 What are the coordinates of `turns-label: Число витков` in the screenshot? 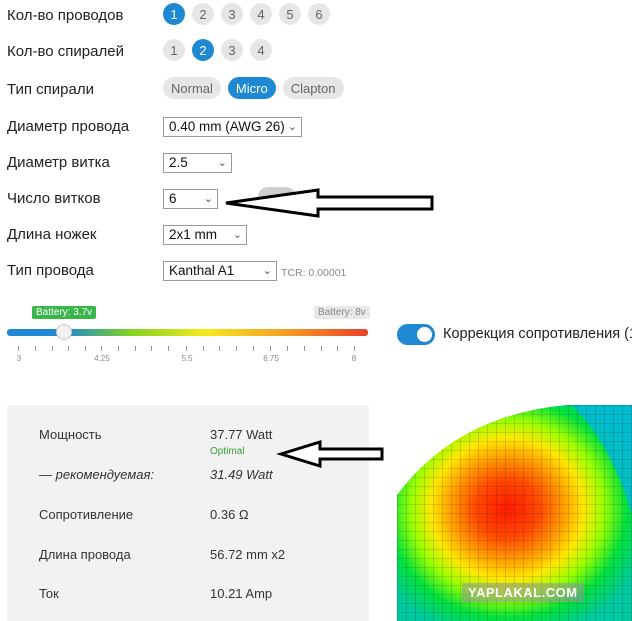 It's located at (54, 198).